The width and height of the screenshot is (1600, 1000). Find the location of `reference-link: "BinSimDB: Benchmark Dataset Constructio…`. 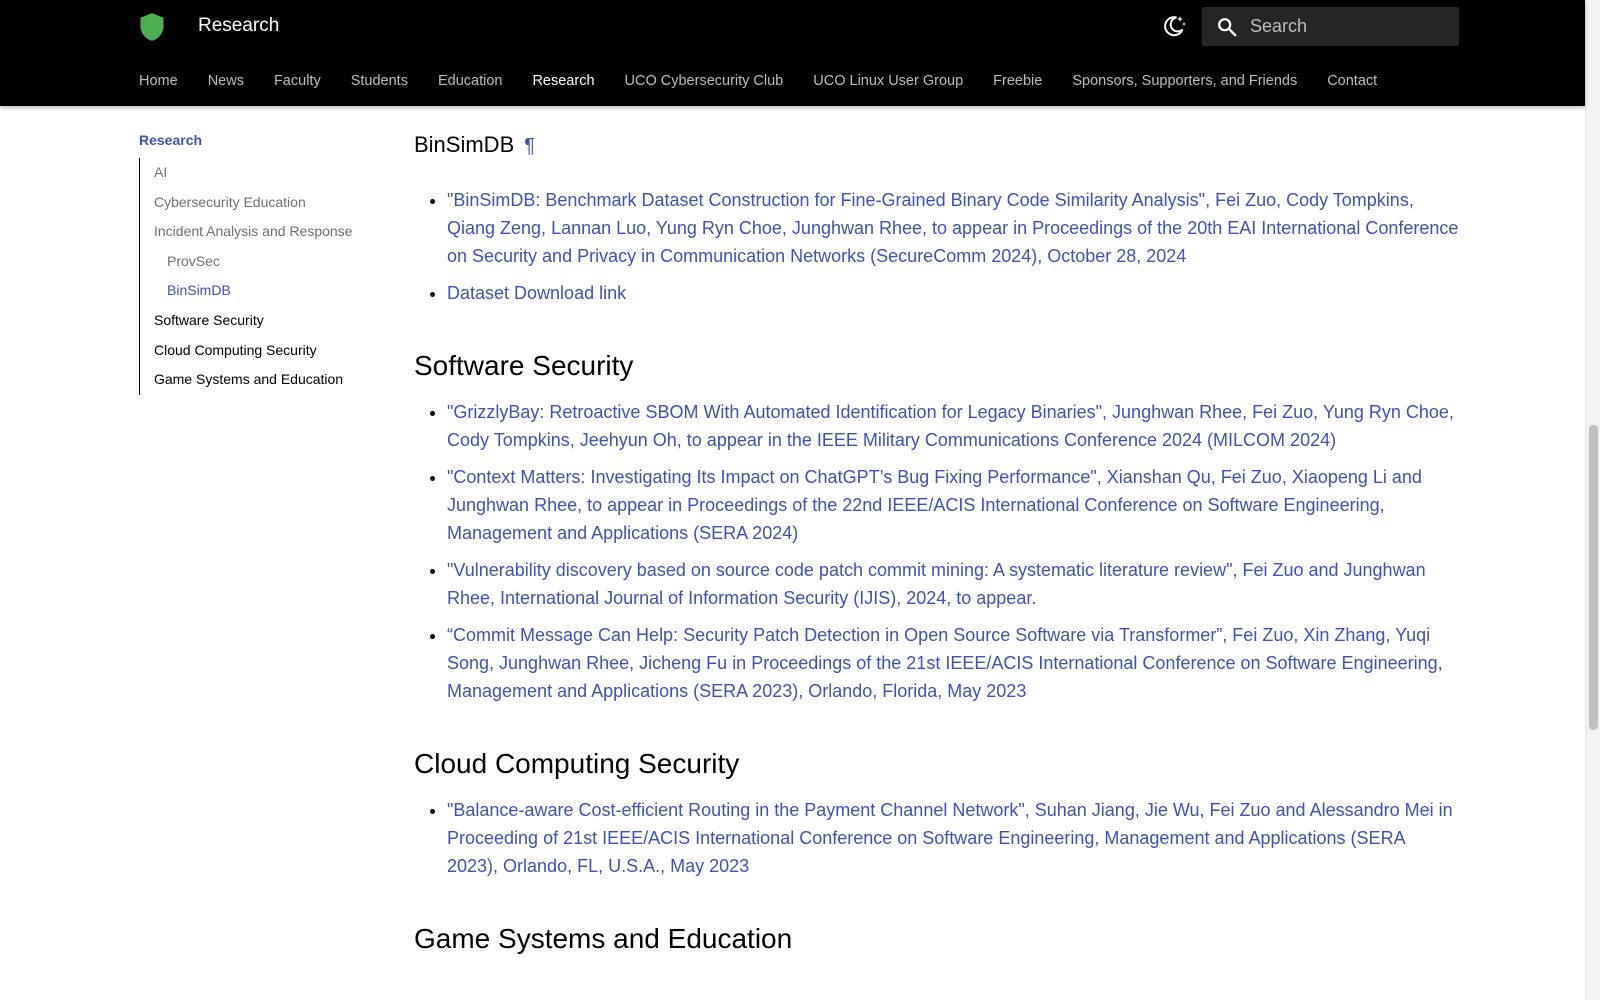

reference-link: "BinSimDB: Benchmark Dataset Constructio… is located at coordinates (952, 228).